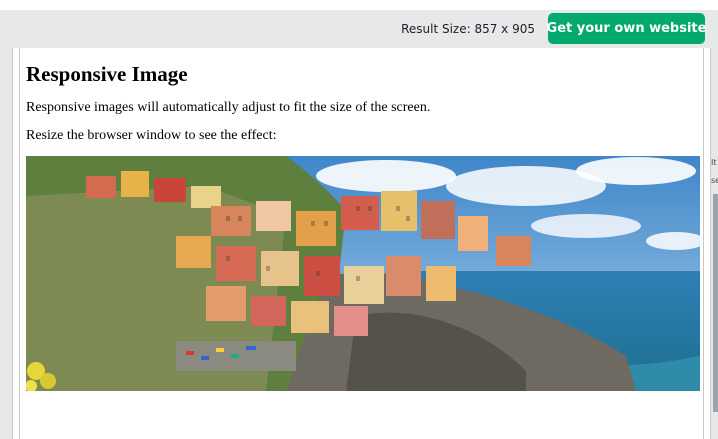  I want to click on top-strip, so click(359, 5).